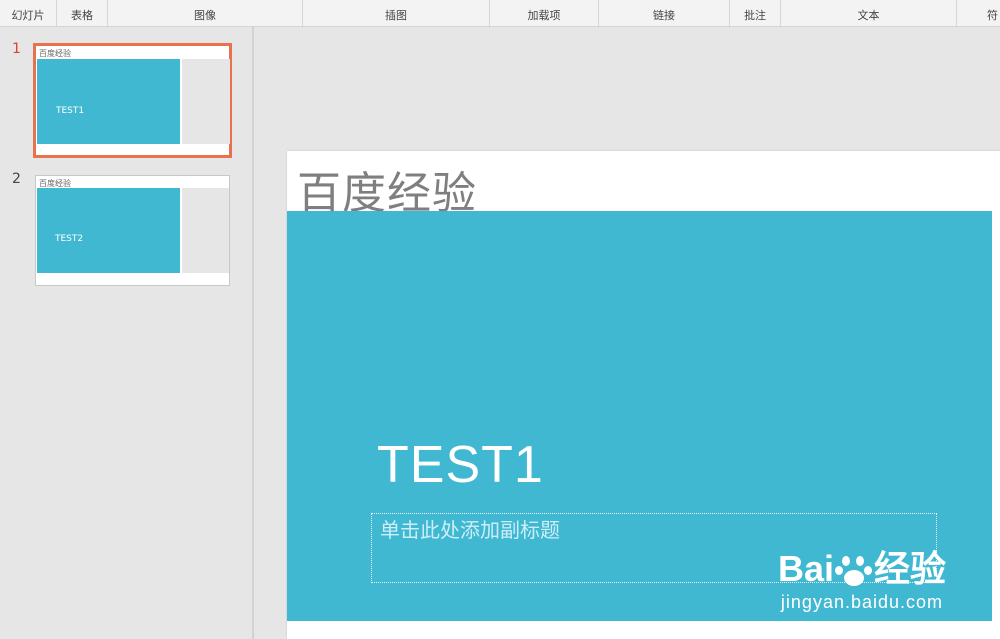  I want to click on watermark-logo-left: Bai, so click(805, 568).